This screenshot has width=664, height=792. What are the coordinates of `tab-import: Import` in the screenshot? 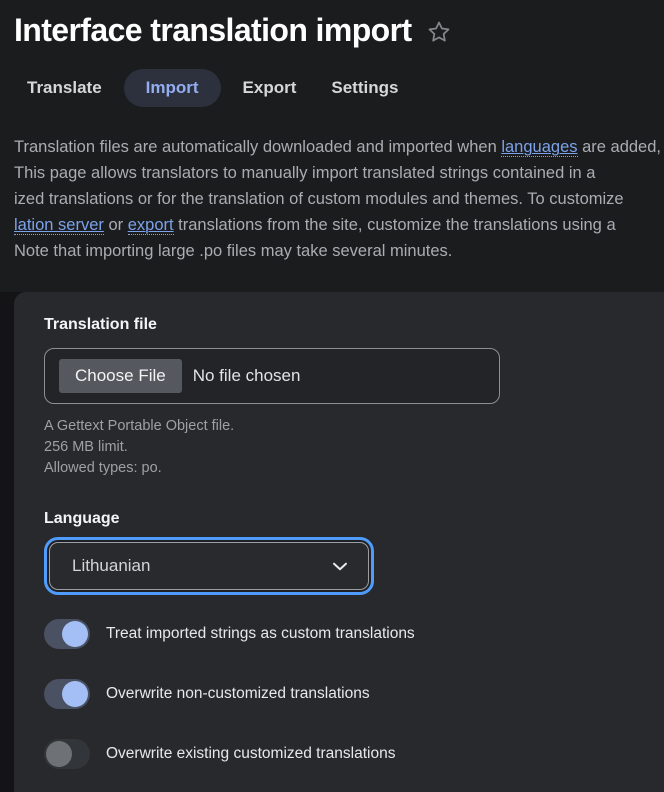 It's located at (172, 88).